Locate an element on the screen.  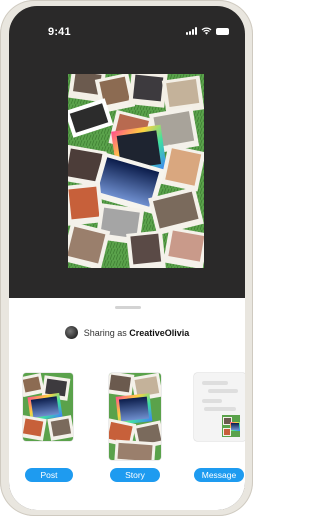
story-button: Story is located at coordinates (135, 475).